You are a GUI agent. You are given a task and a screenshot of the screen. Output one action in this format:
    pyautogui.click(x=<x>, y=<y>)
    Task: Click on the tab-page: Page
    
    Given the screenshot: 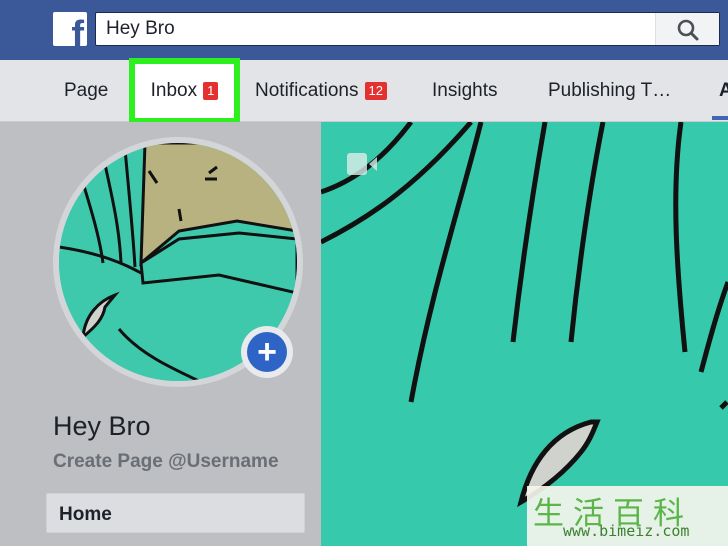 What is the action you would take?
    pyautogui.click(x=86, y=91)
    